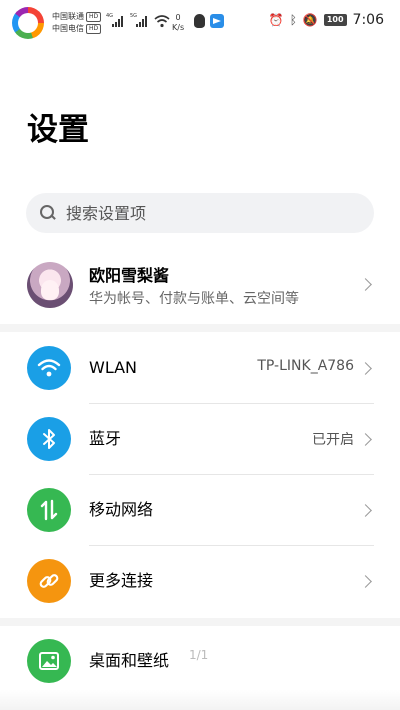 The width and height of the screenshot is (400, 710). I want to click on page-title: 设置, so click(58, 130).